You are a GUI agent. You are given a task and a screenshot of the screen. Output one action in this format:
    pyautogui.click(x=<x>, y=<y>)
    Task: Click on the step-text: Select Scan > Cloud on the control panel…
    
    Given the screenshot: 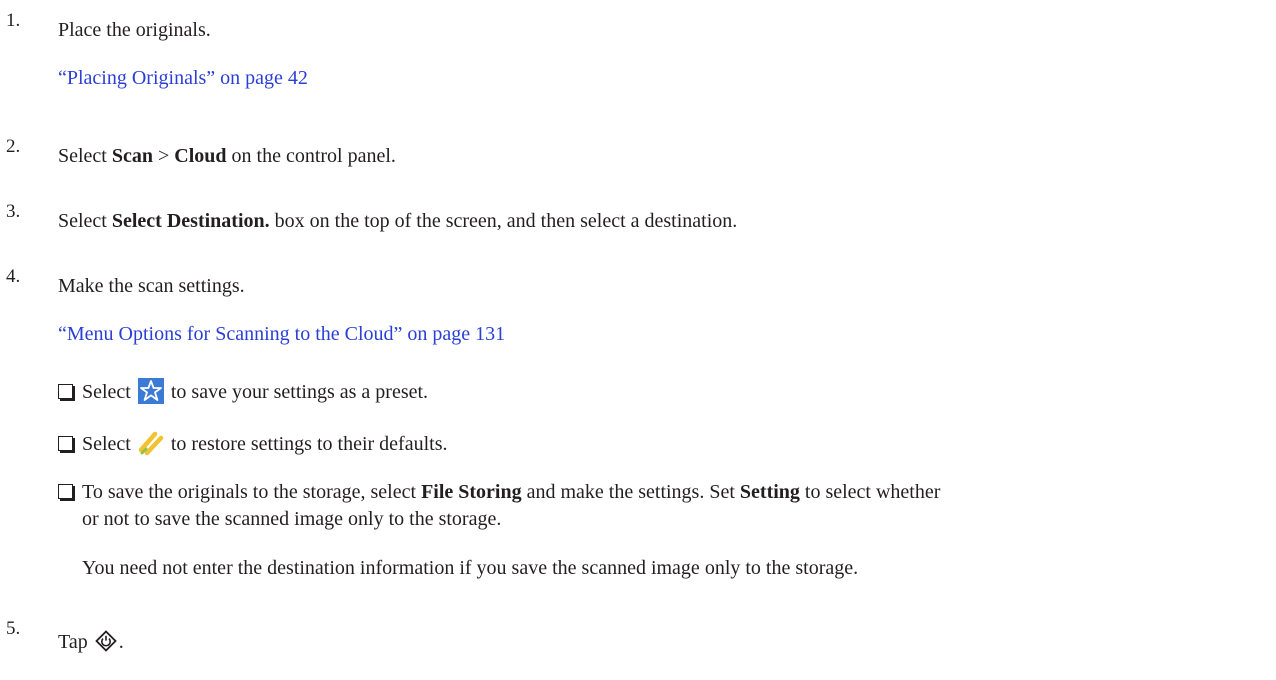 What is the action you would take?
    pyautogui.click(x=227, y=156)
    